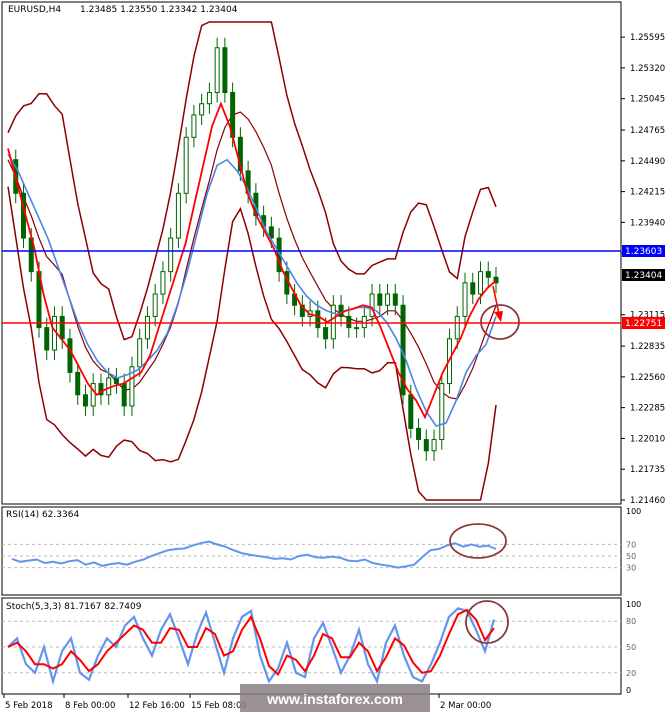  Describe the element at coordinates (643, 276) in the screenshot. I see `current-price-label: 1.23404` at that location.